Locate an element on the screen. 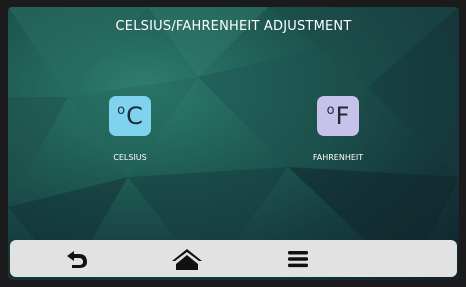 The height and width of the screenshot is (287, 466). bottom-nav-bar is located at coordinates (233, 258).